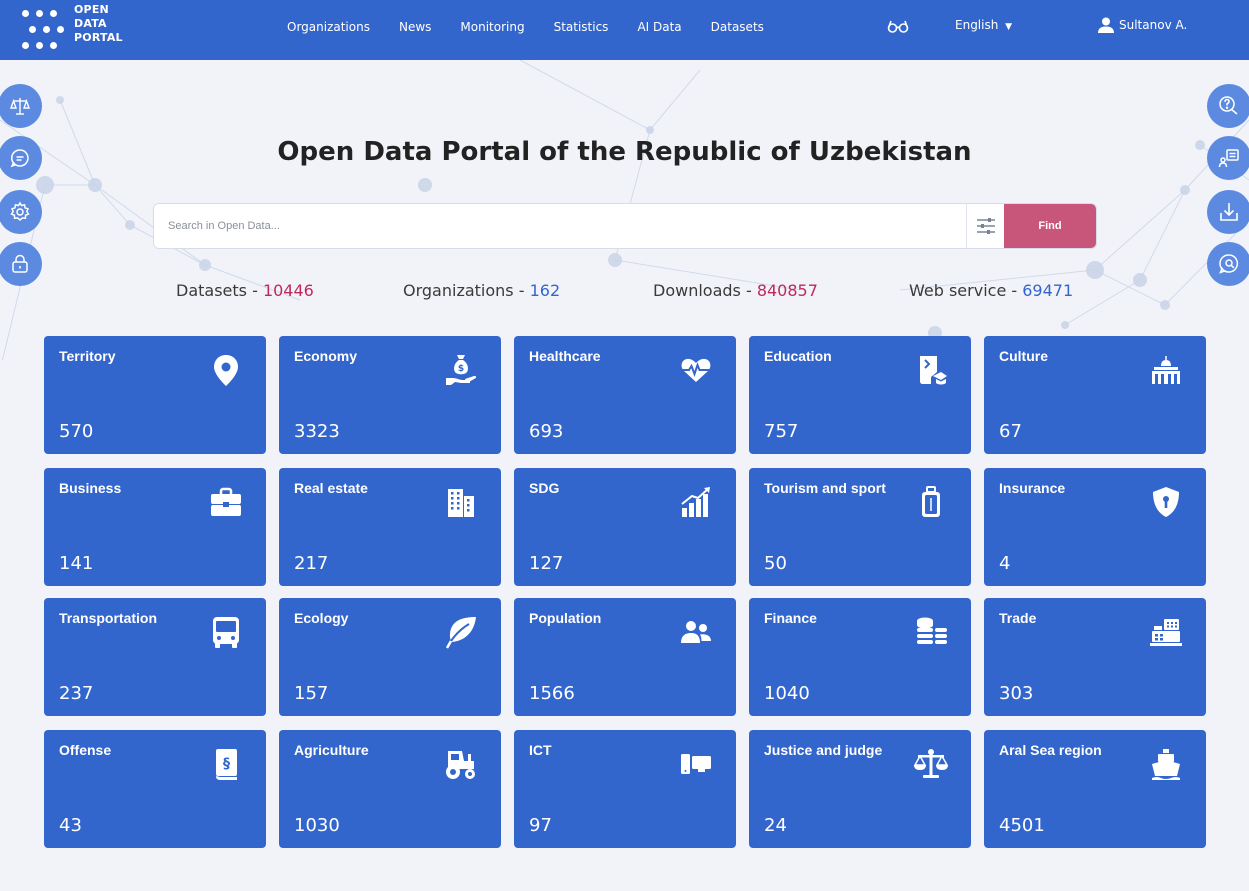  Describe the element at coordinates (775, 825) in the screenshot. I see `category-count: 24` at that location.